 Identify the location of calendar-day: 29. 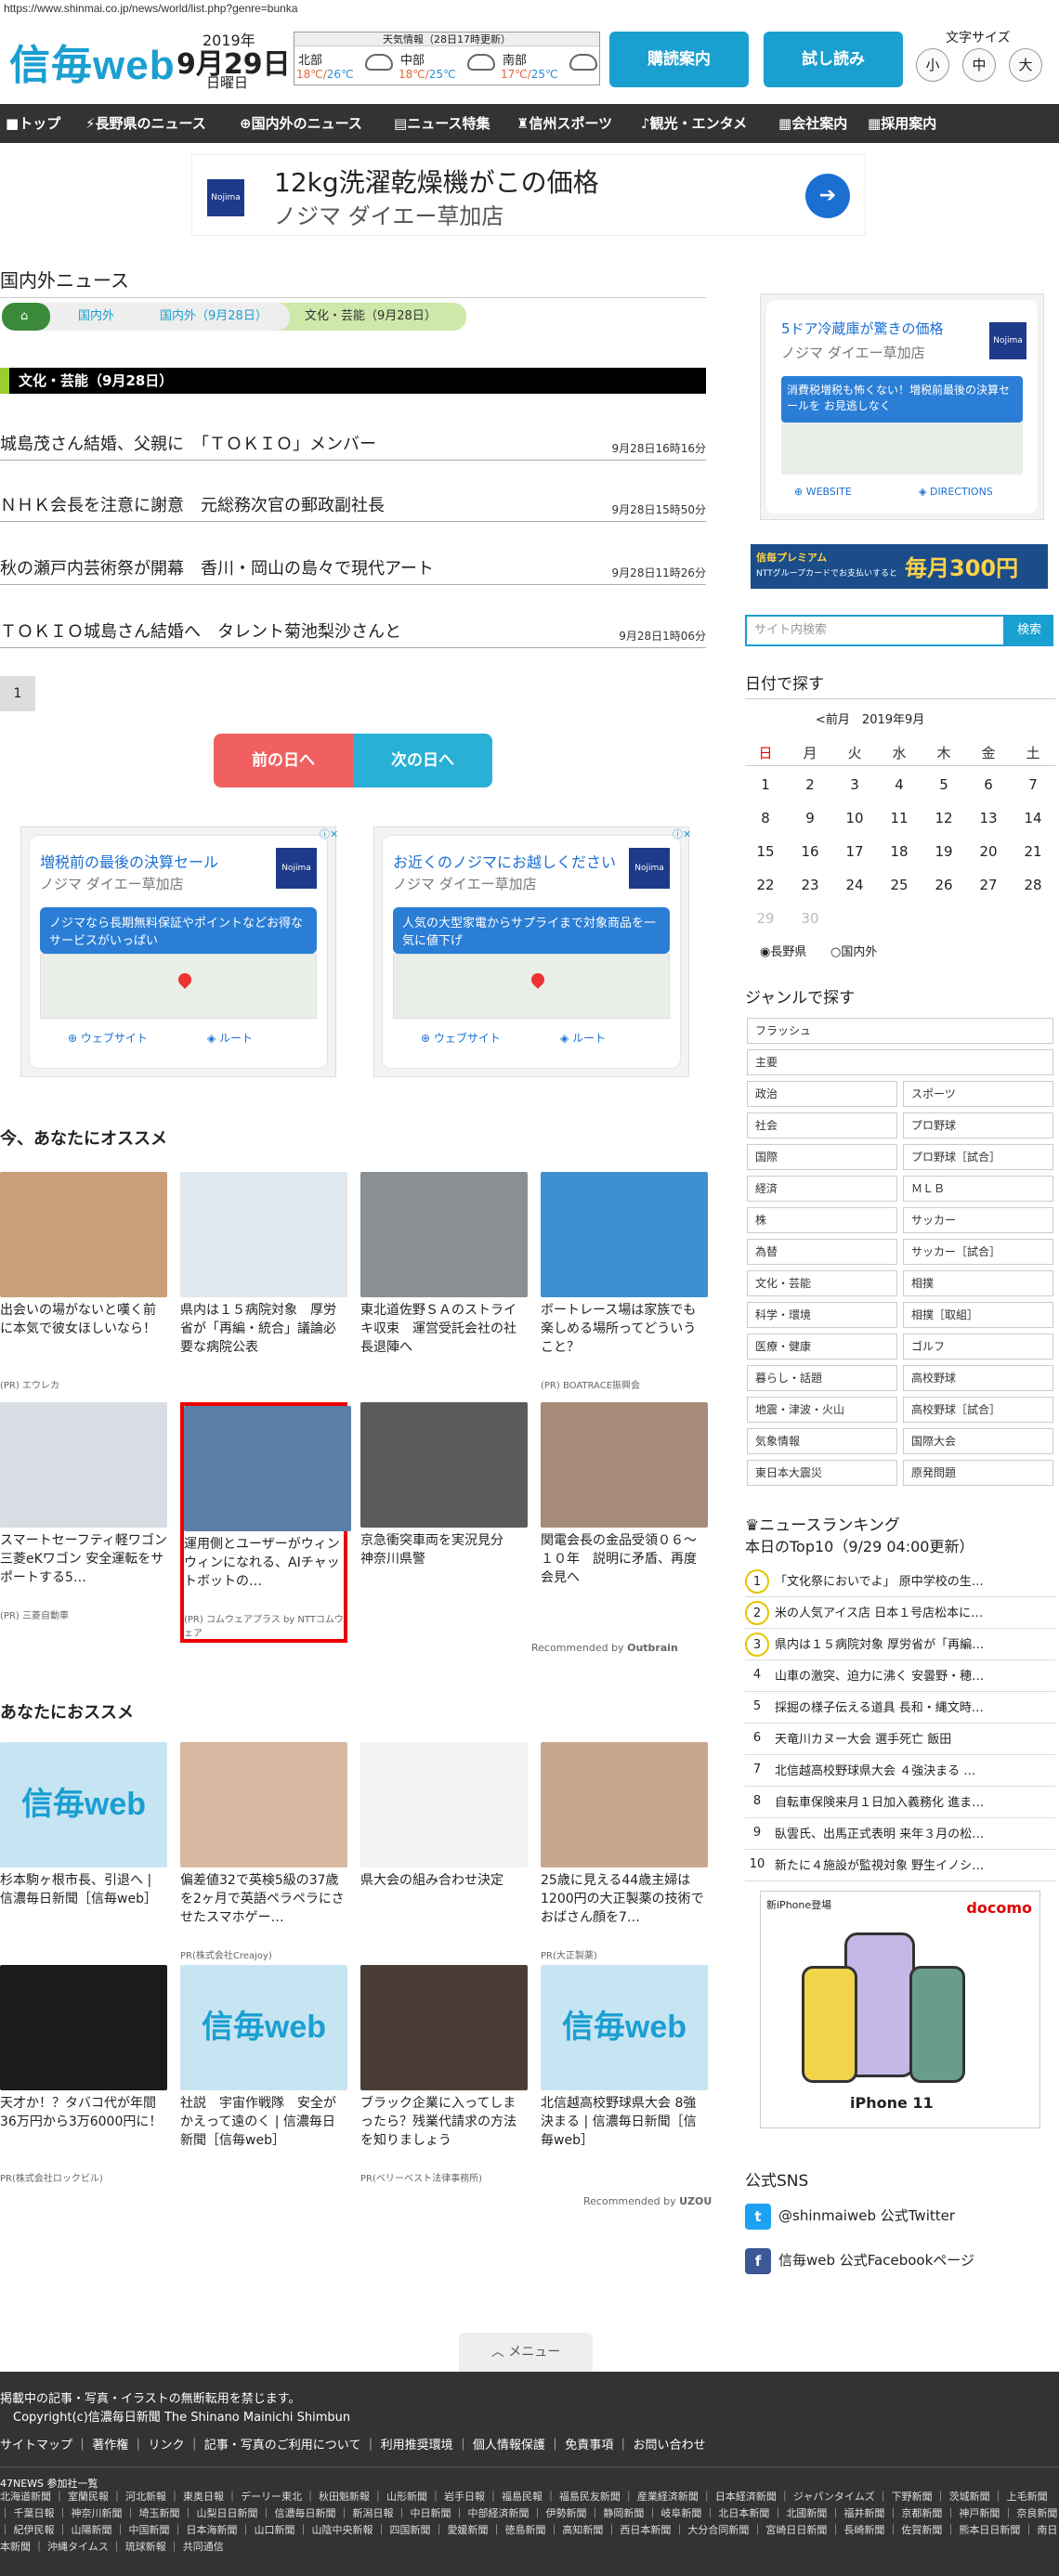
(765, 918).